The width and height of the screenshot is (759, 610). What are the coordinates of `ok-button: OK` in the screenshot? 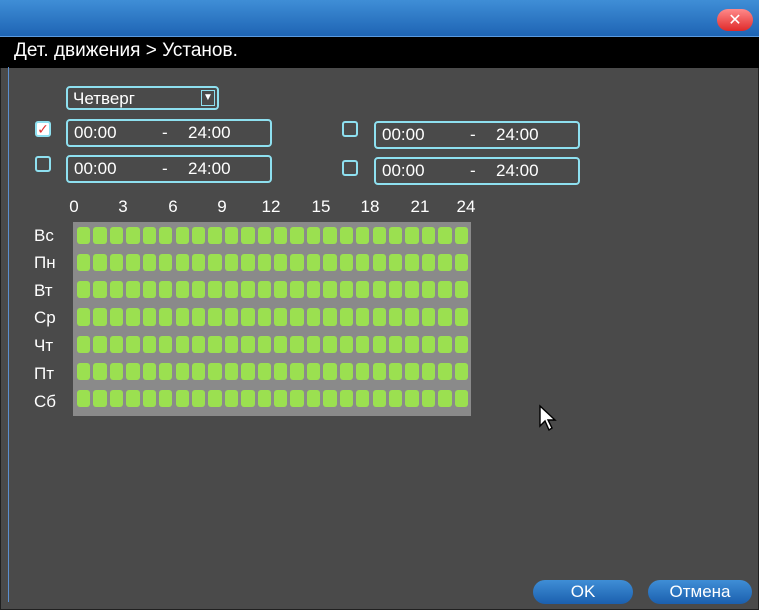 It's located at (583, 592).